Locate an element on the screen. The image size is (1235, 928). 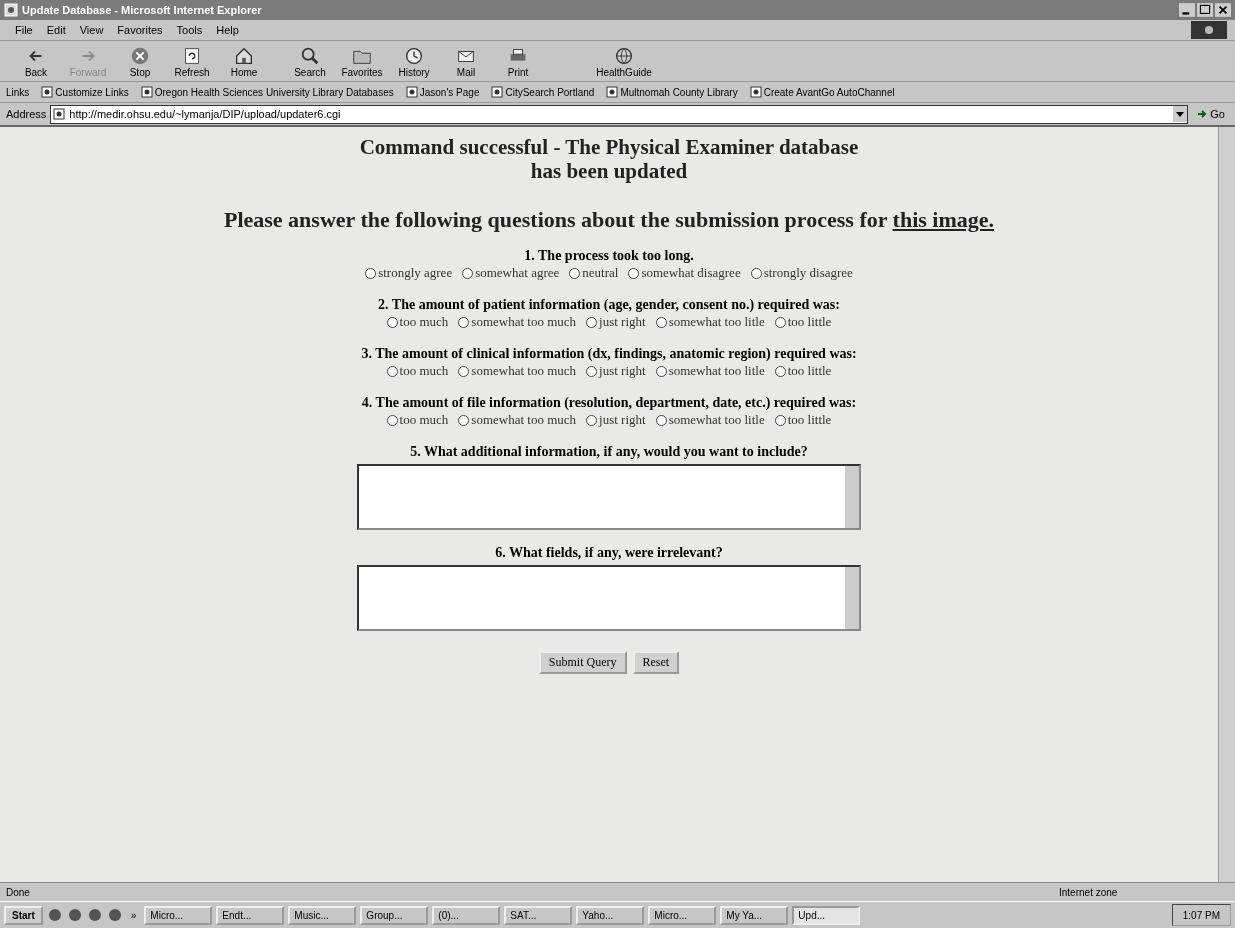
toolbar-button: Stop is located at coordinates (140, 61).